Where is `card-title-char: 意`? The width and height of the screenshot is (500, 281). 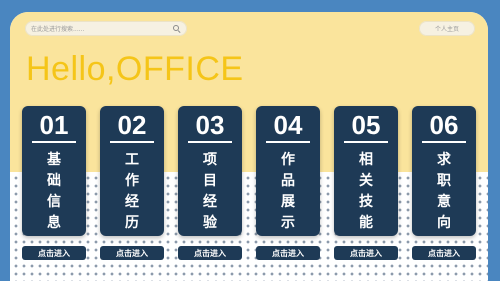 card-title-char: 意 is located at coordinates (444, 202).